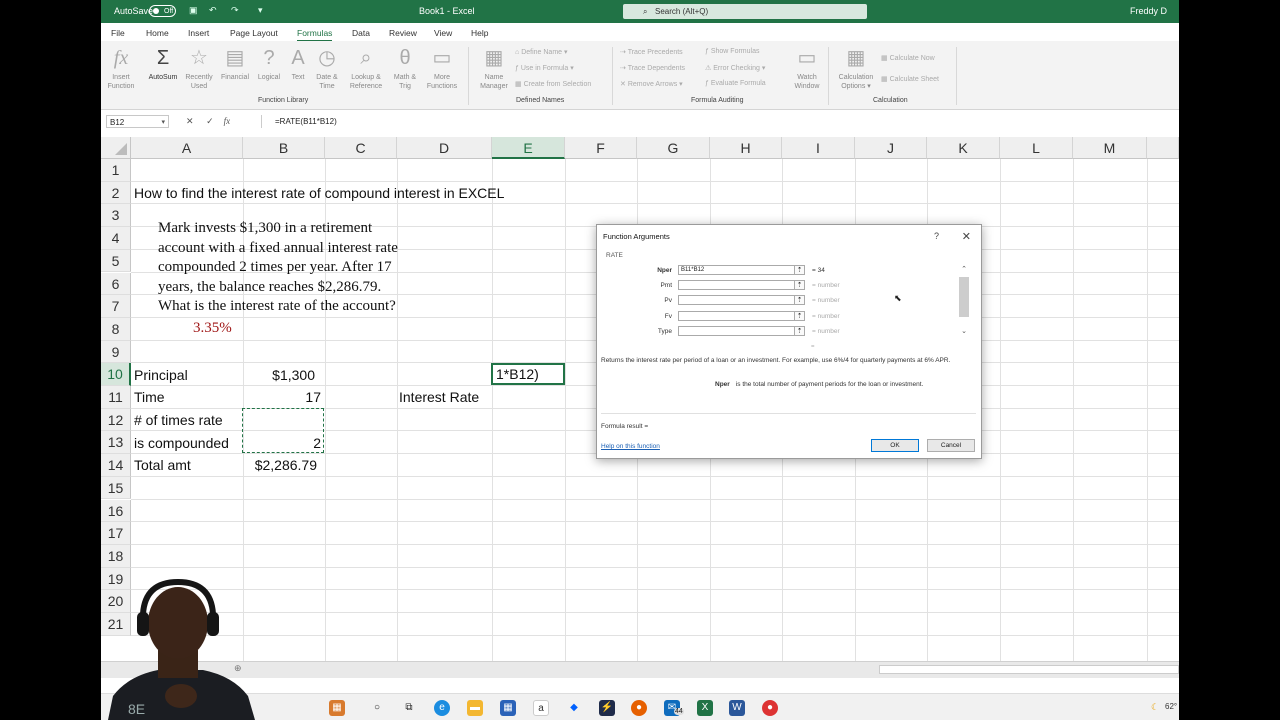  I want to click on confirm-entry-icon: ✓, so click(210, 121).